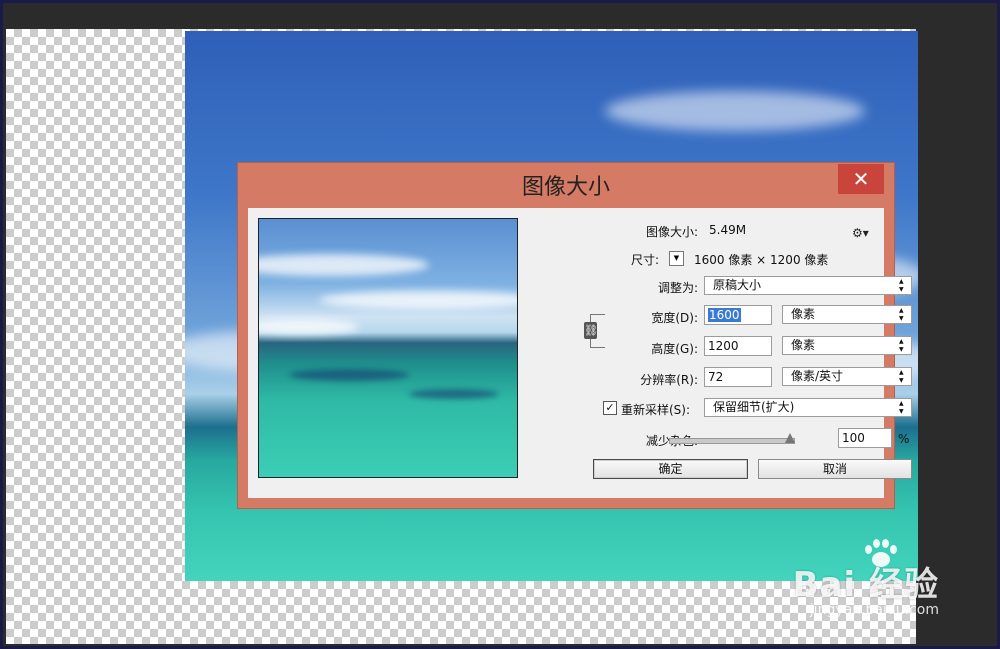  I want to click on paw-logo-icon, so click(881, 554).